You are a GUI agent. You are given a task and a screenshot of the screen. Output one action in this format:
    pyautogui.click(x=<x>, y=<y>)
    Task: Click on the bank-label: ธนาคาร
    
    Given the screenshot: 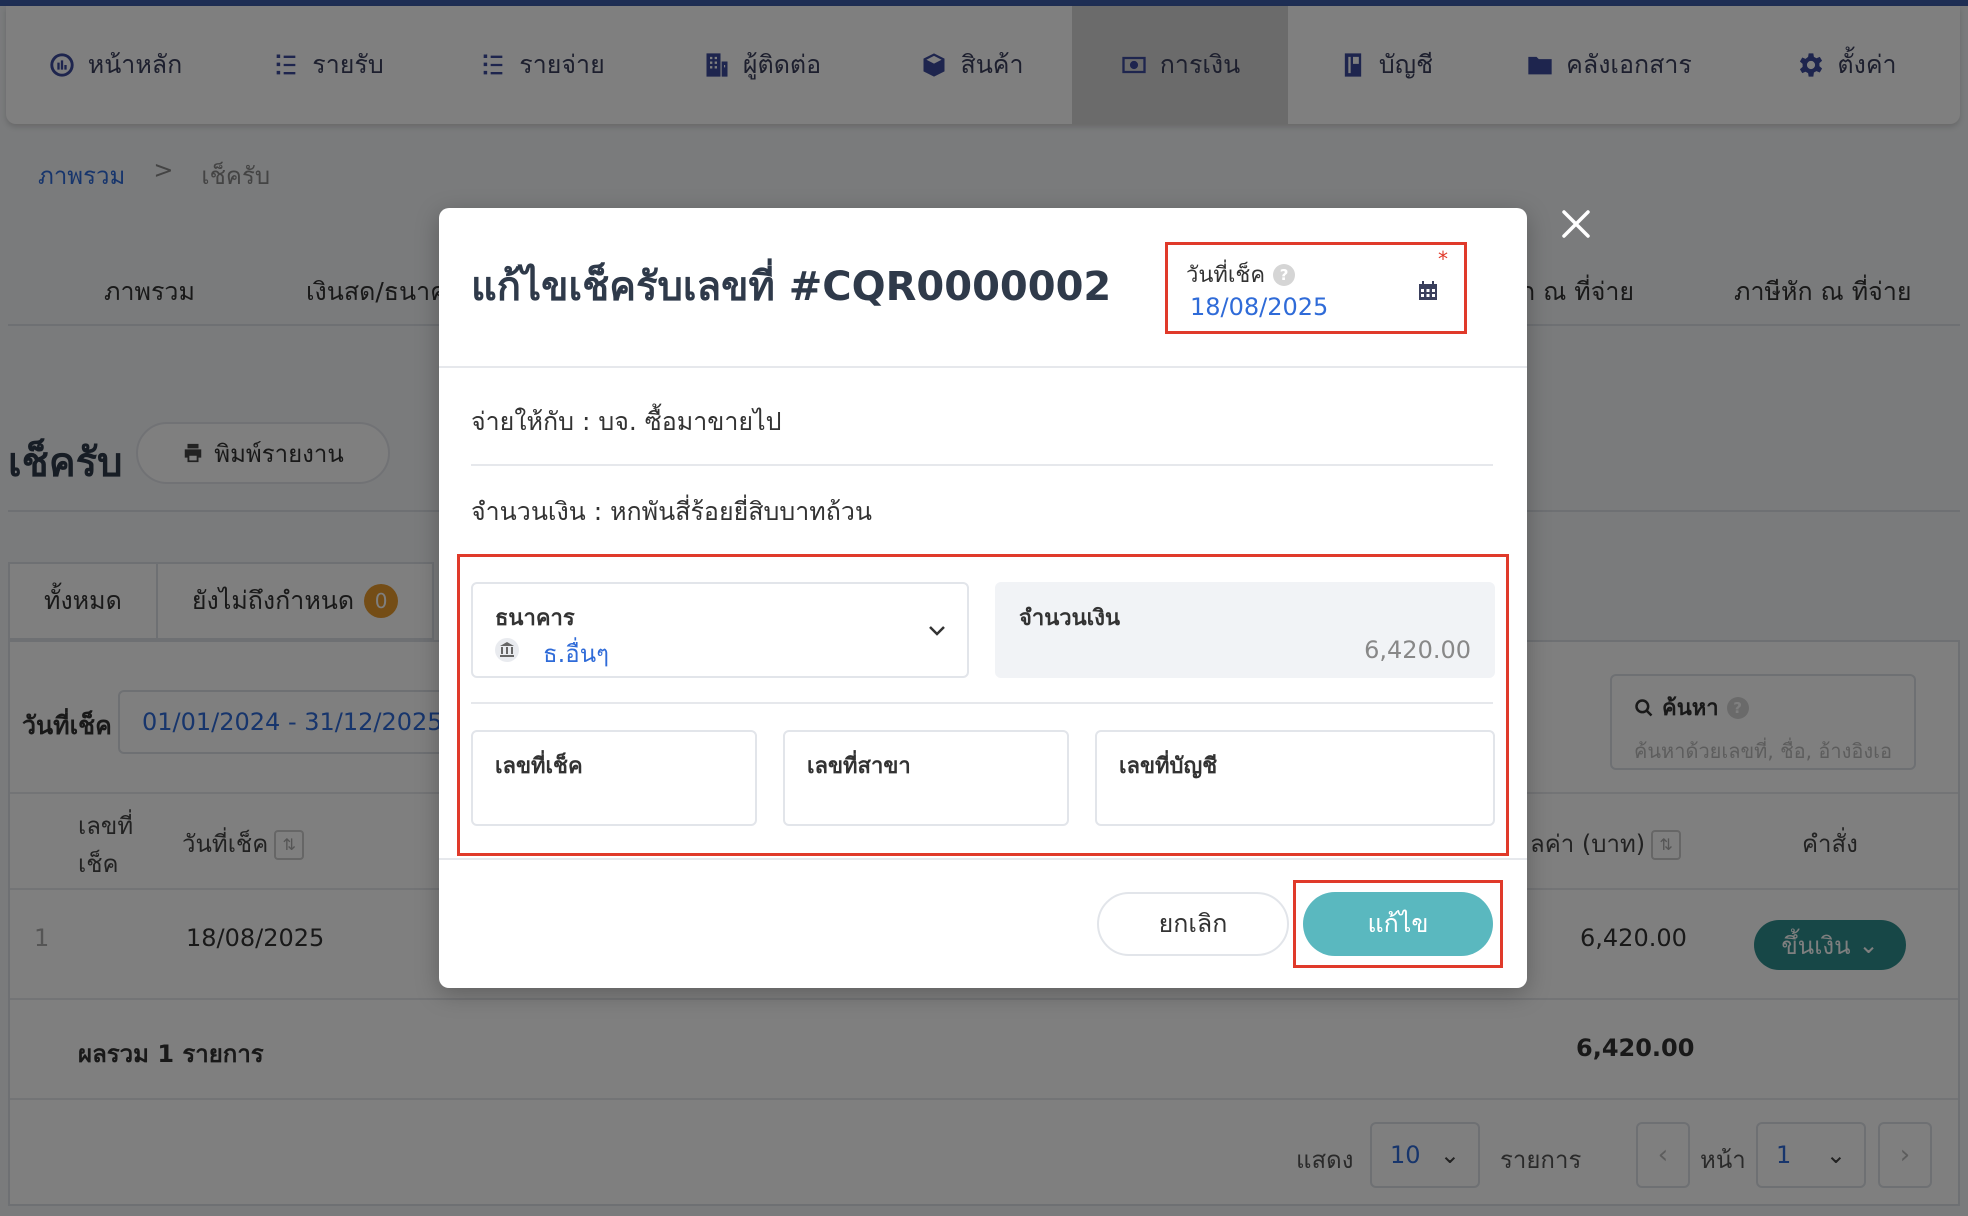 What is the action you would take?
    pyautogui.click(x=535, y=618)
    